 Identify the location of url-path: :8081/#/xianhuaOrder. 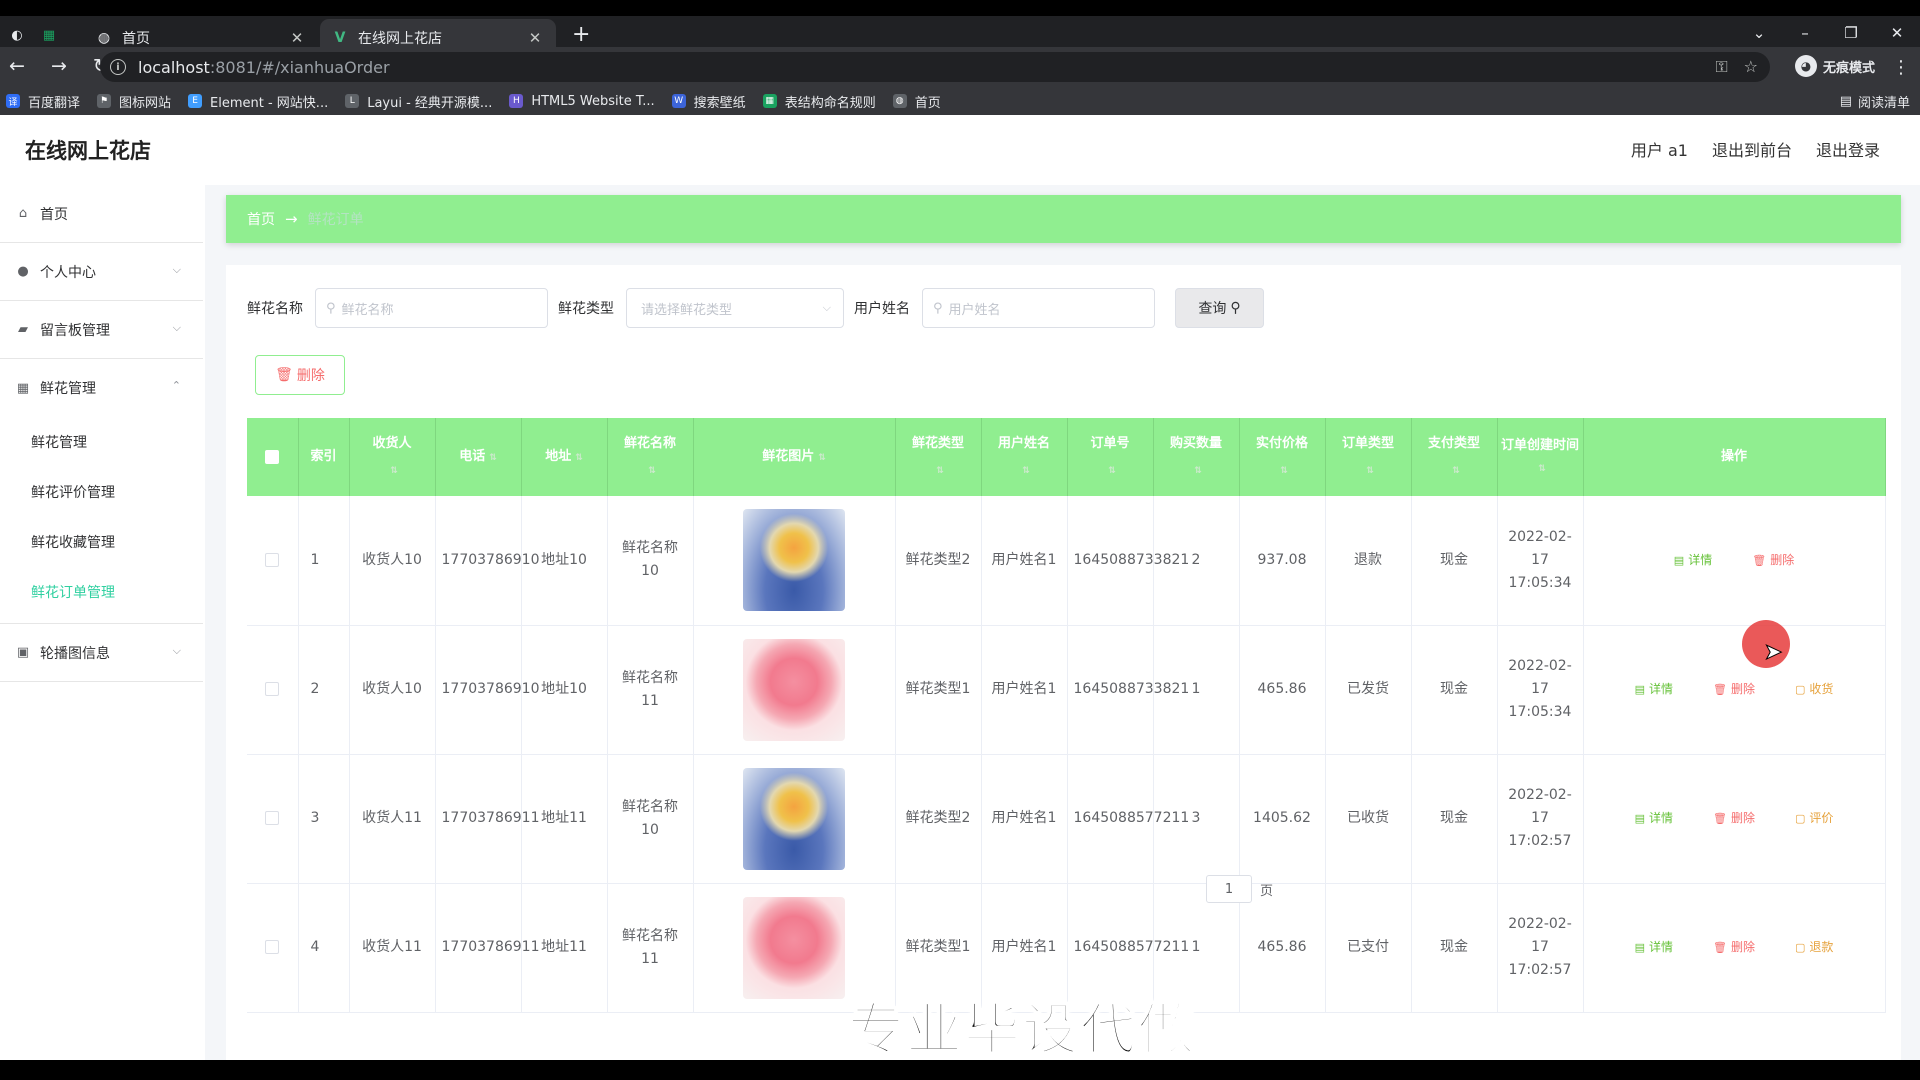
(299, 67).